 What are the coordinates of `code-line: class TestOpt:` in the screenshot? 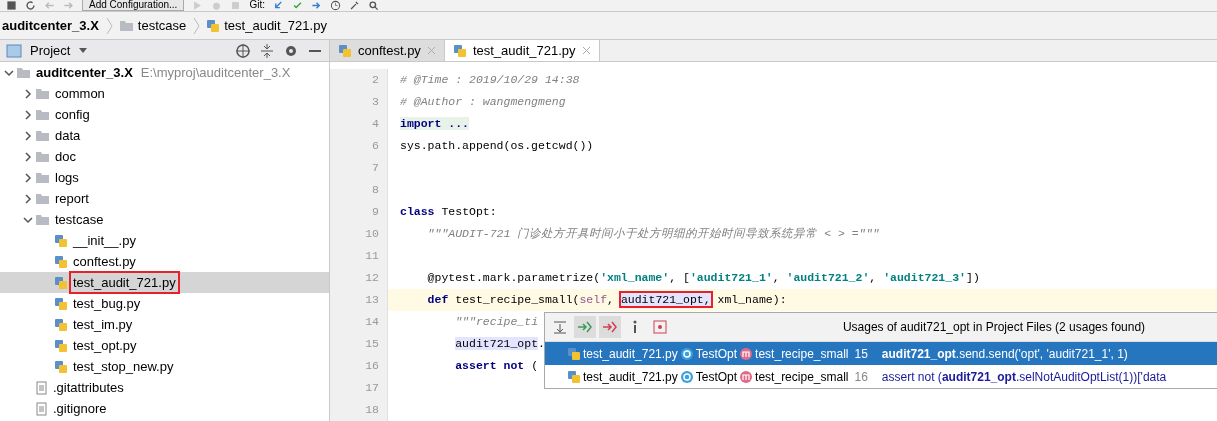 It's located at (448, 212).